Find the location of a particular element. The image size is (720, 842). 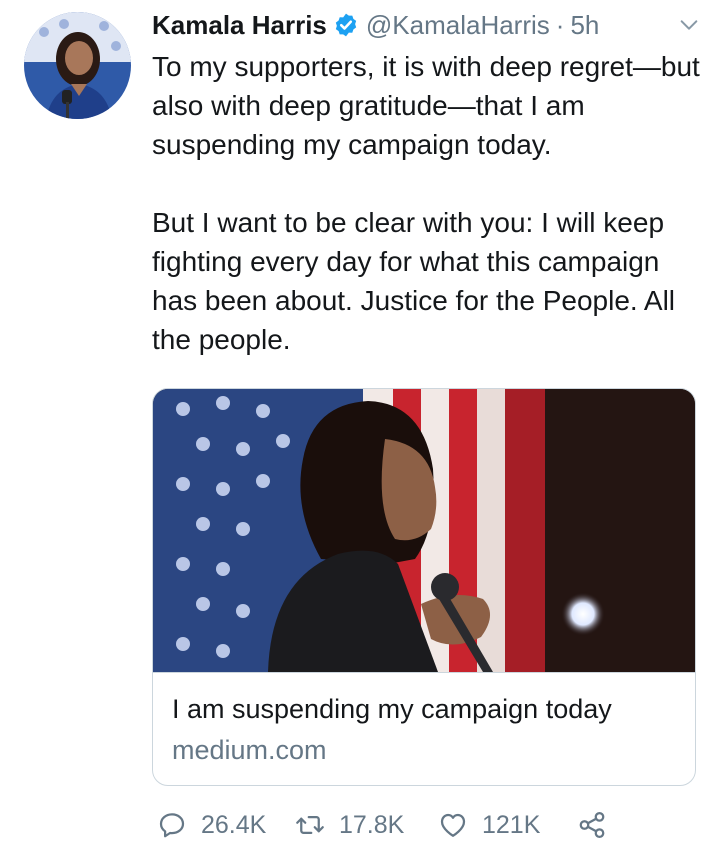

tweet-actions: 26.4K 17.8K 121K is located at coordinates (397, 825).